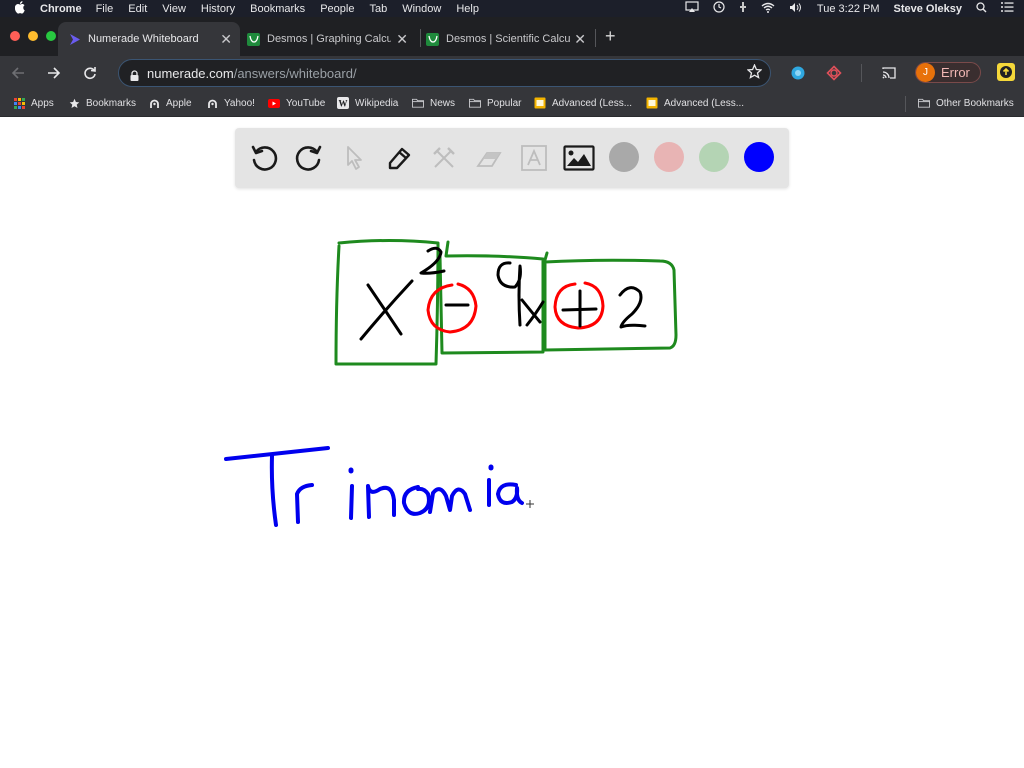 The width and height of the screenshot is (1024, 768). I want to click on ink-r, so click(304, 503).